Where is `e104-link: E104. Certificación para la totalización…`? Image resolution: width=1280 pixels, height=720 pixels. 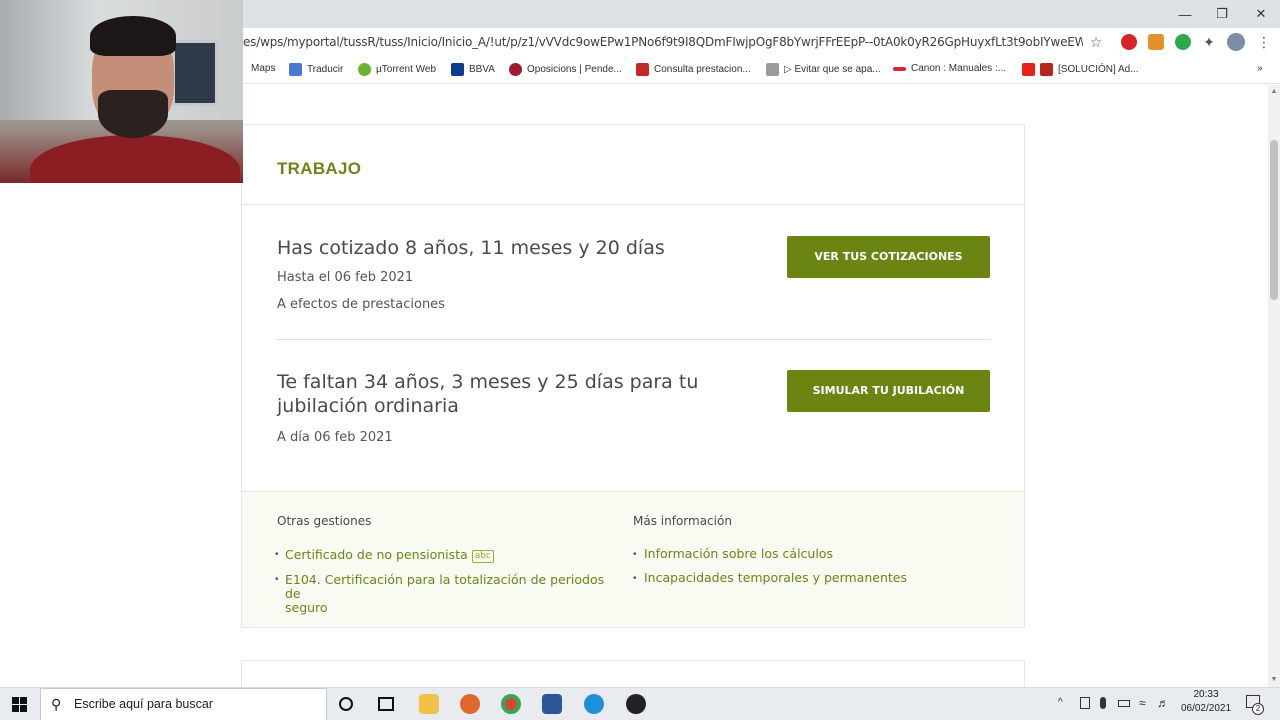
e104-link: E104. Certificación para la totalización… is located at coordinates (450, 594).